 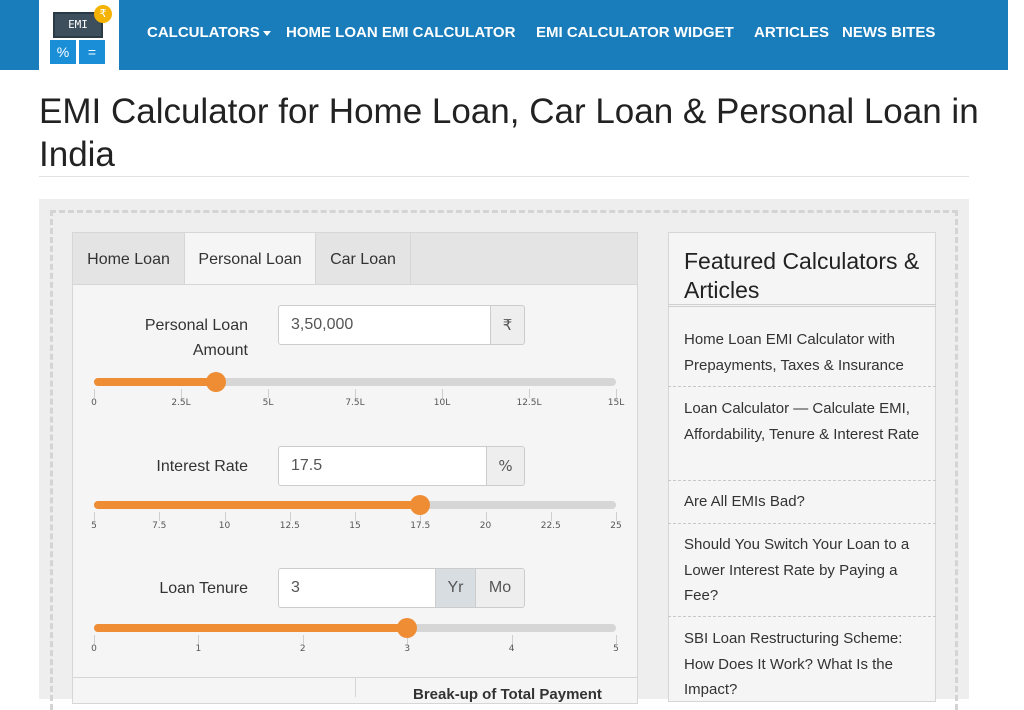 I want to click on rupee-unit-addon: ₹, so click(x=507, y=325).